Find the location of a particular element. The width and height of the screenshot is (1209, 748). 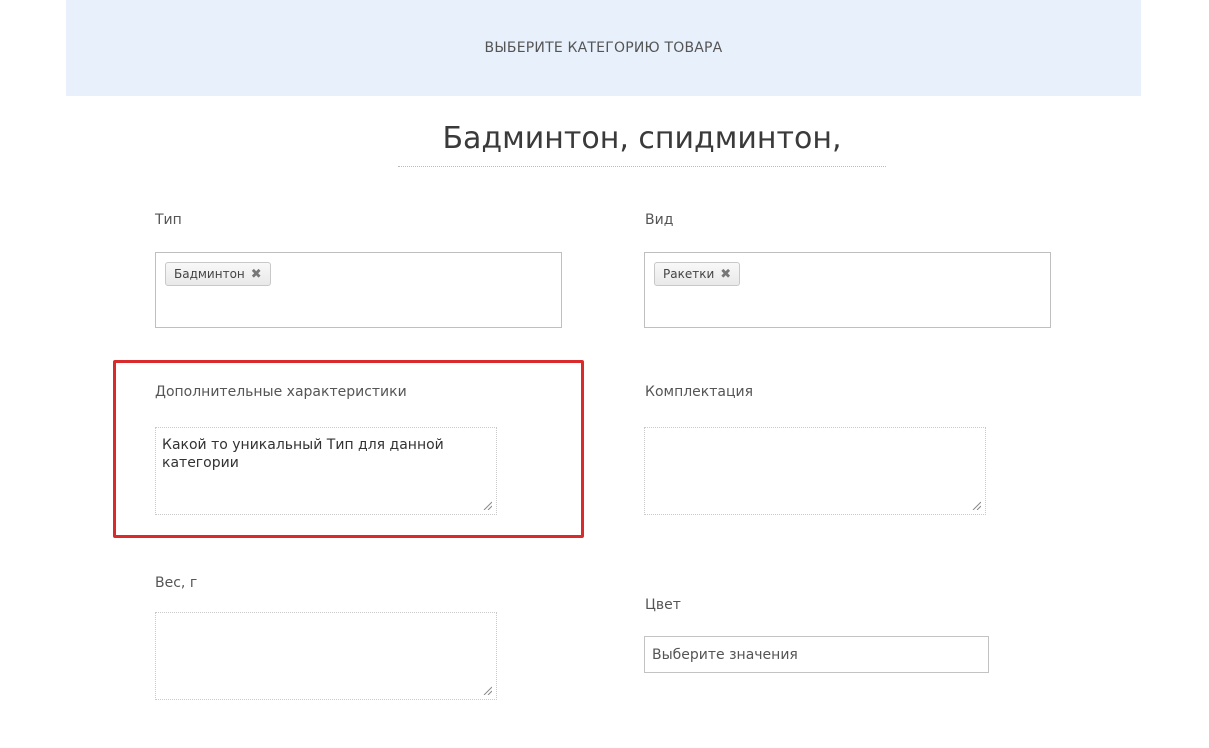

color-select-input: Выберите значения is located at coordinates (816, 654).